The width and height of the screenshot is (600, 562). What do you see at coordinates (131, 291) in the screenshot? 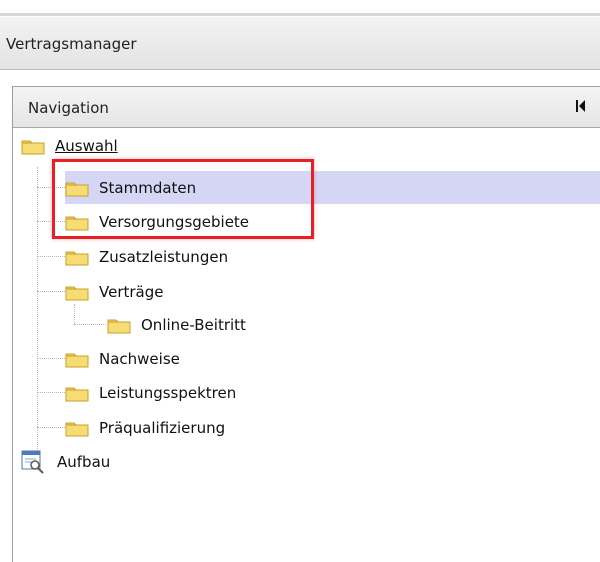
I see `tree-node-label: Verträge` at bounding box center [131, 291].